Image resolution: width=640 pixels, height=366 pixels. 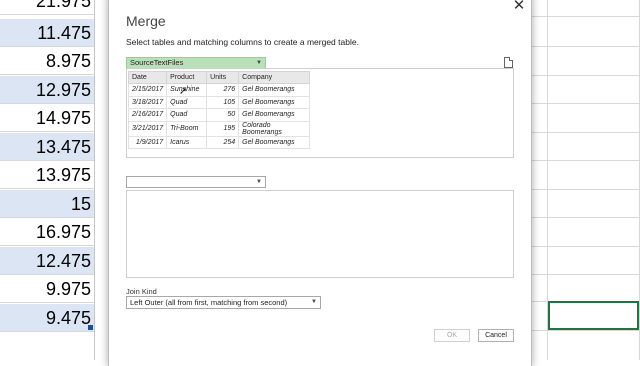 I want to click on sheet-cell: 15, so click(x=47, y=204).